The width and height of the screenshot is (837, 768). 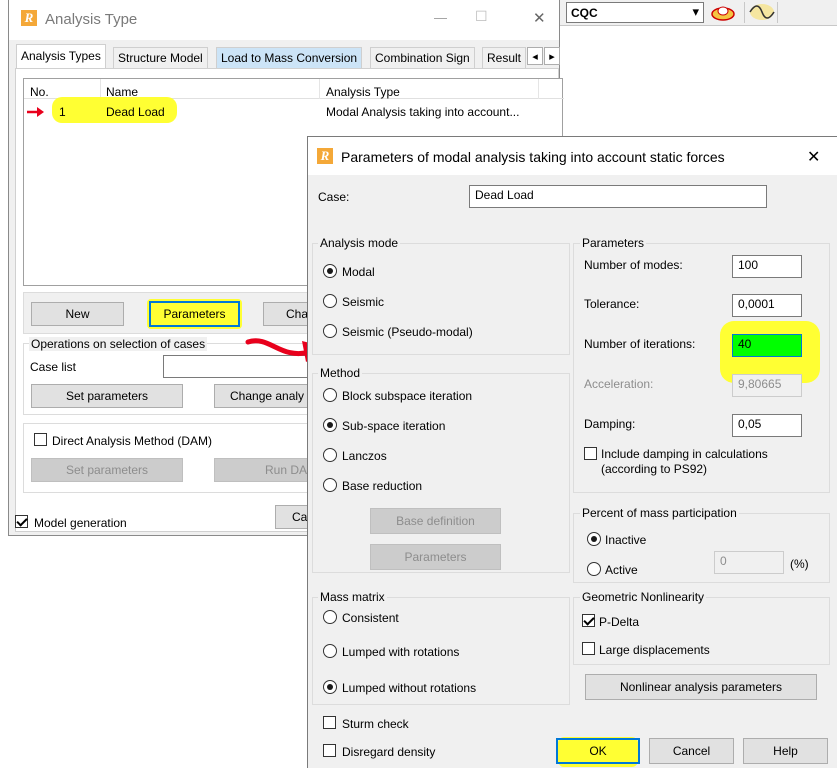 I want to click on ok-button: OK, so click(x=598, y=751).